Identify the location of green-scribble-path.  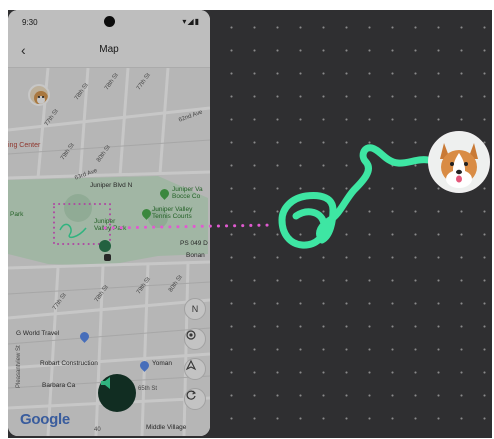
(355, 196).